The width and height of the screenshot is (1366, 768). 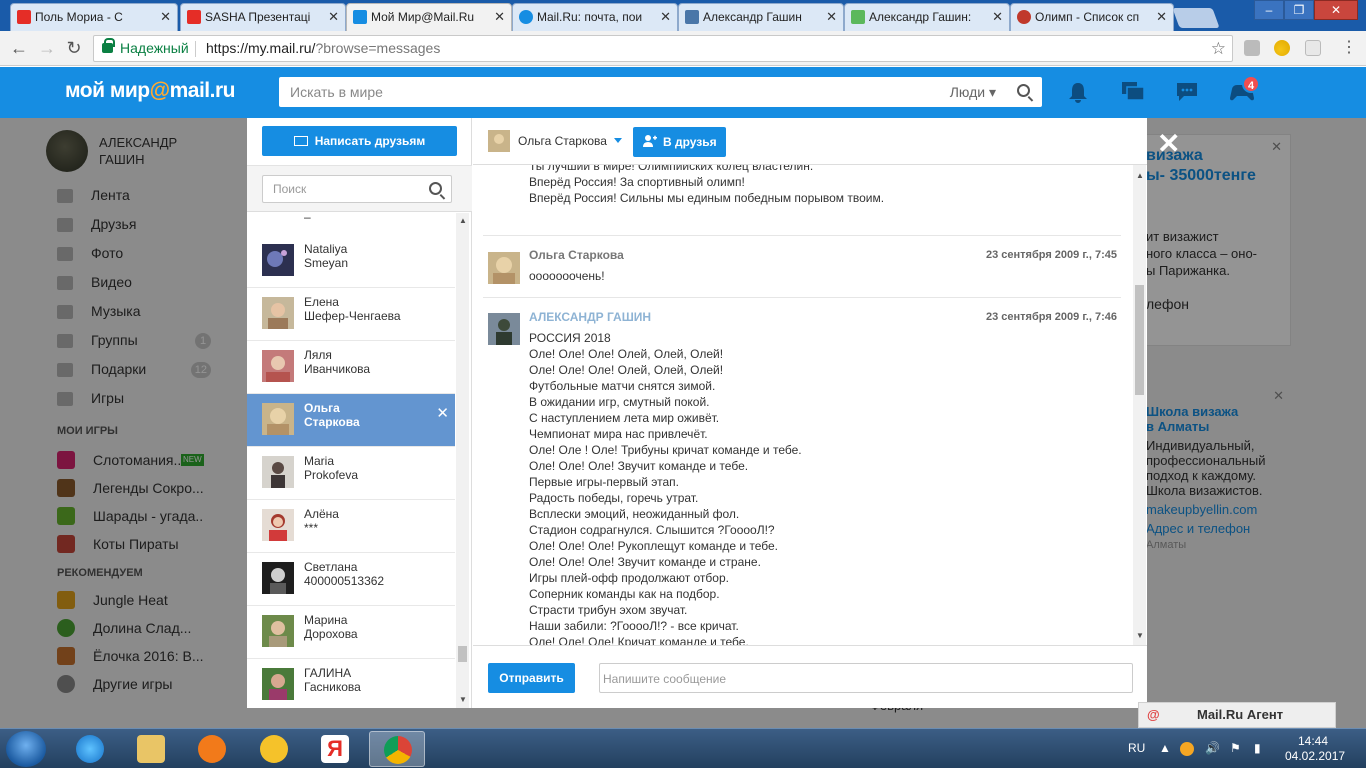 What do you see at coordinates (1349, 48) in the screenshot?
I see `menu-icon: ⋮` at bounding box center [1349, 48].